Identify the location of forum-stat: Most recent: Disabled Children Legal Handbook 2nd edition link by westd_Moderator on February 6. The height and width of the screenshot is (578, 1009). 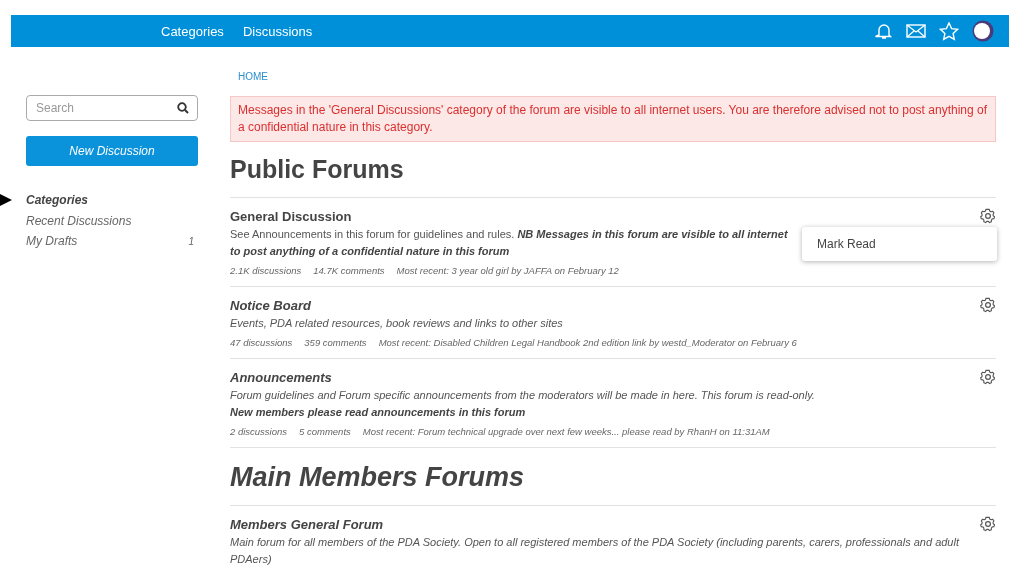
(587, 342).